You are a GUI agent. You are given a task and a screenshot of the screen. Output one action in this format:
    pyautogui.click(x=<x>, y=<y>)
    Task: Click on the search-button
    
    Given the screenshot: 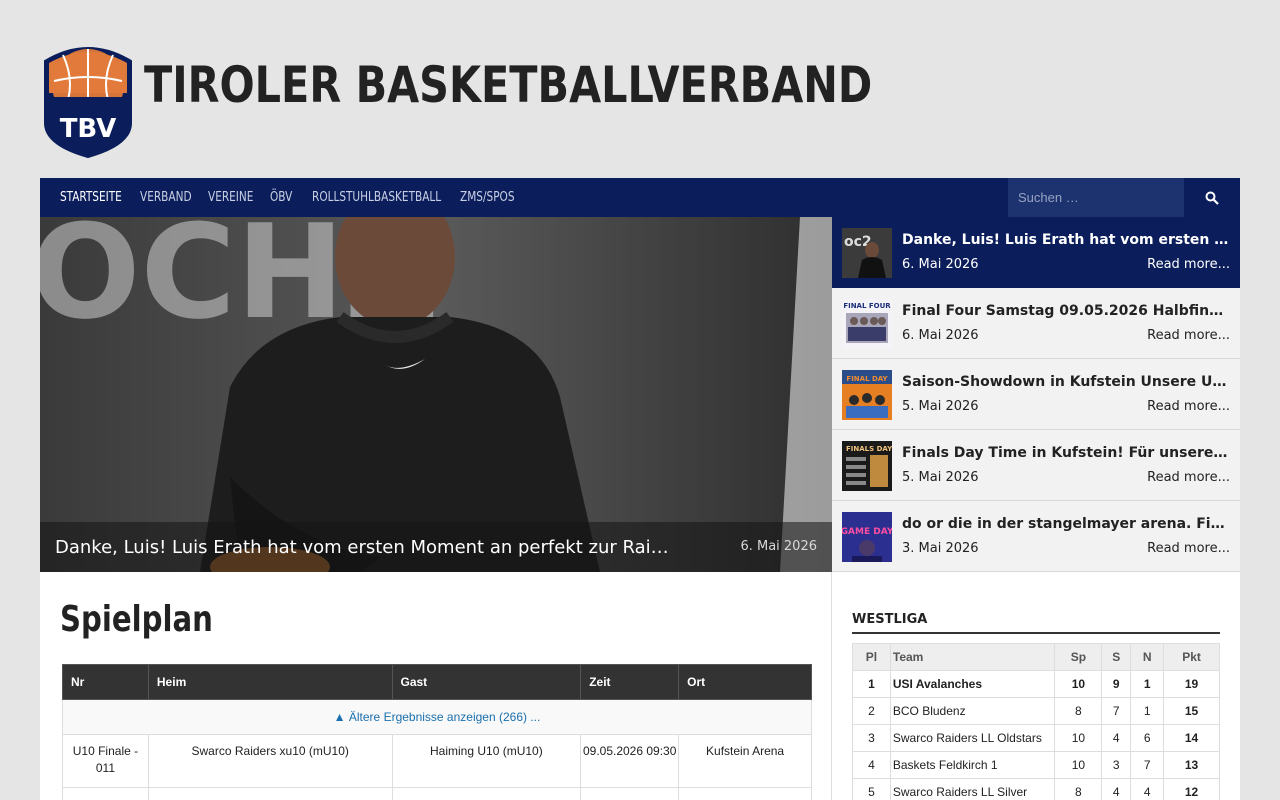 What is the action you would take?
    pyautogui.click(x=1212, y=197)
    